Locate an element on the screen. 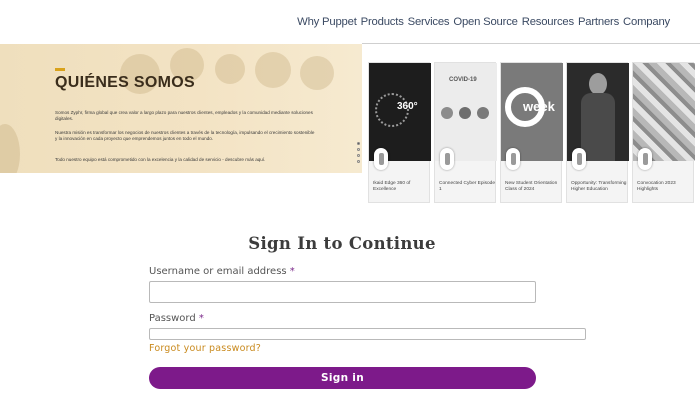 This screenshot has width=700, height=400. video-card: 360° Ikaid Edge 360 of Excellence is located at coordinates (399, 132).